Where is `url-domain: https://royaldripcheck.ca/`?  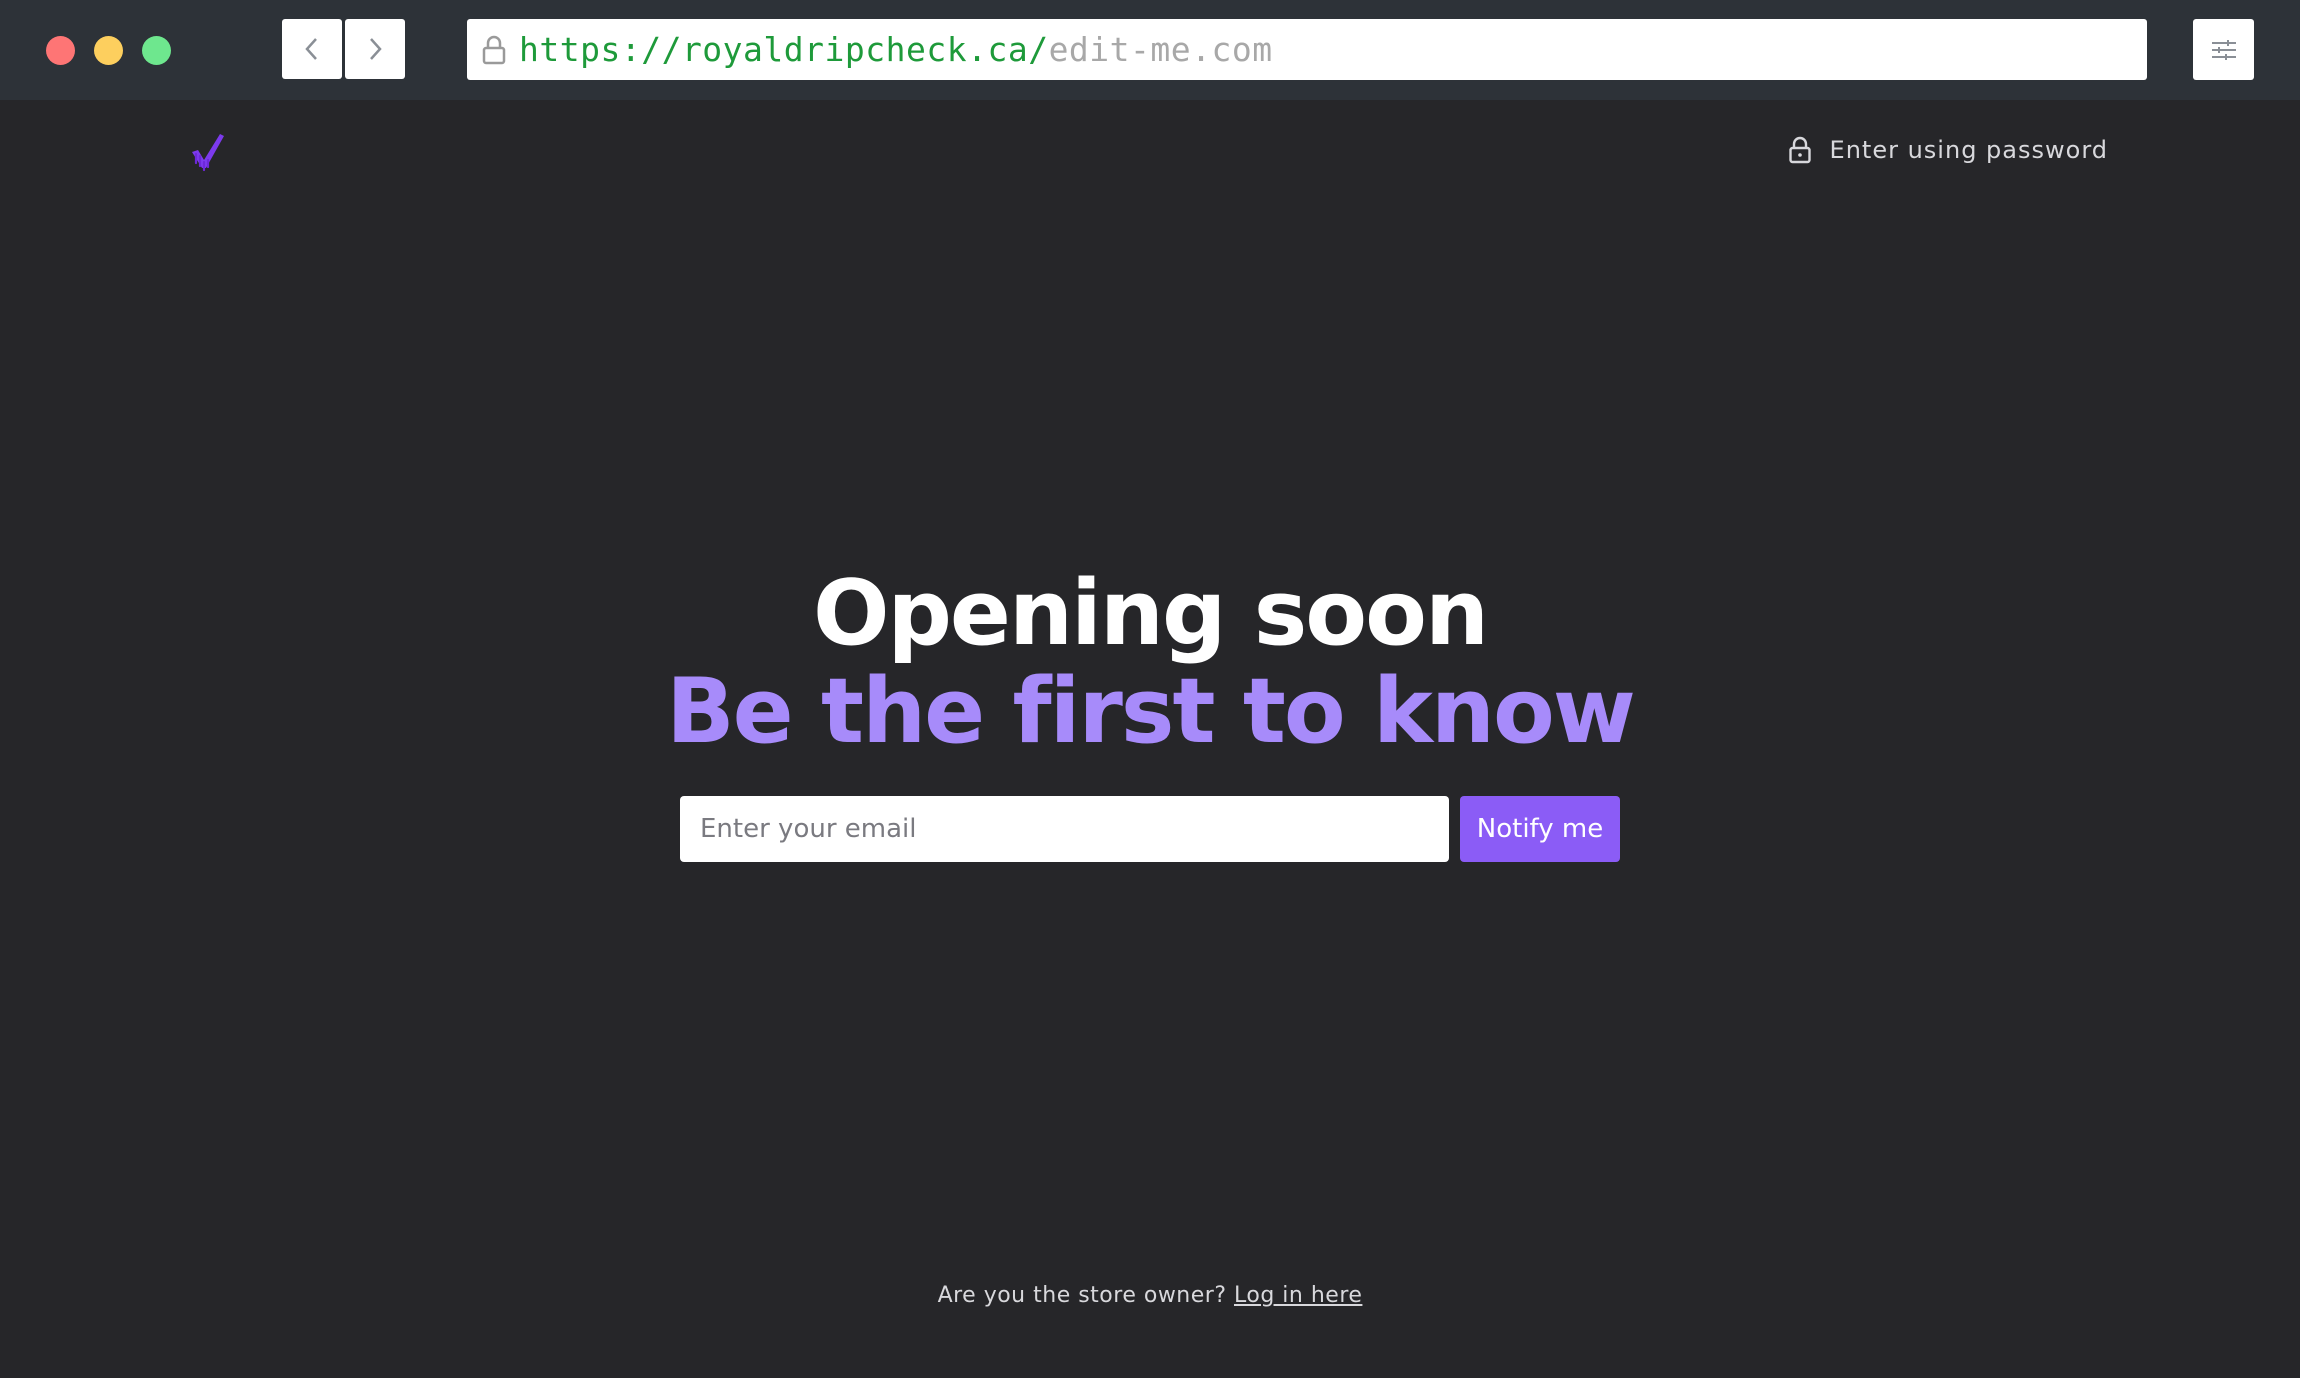
url-domain: https://royaldripcheck.ca/ is located at coordinates (784, 49).